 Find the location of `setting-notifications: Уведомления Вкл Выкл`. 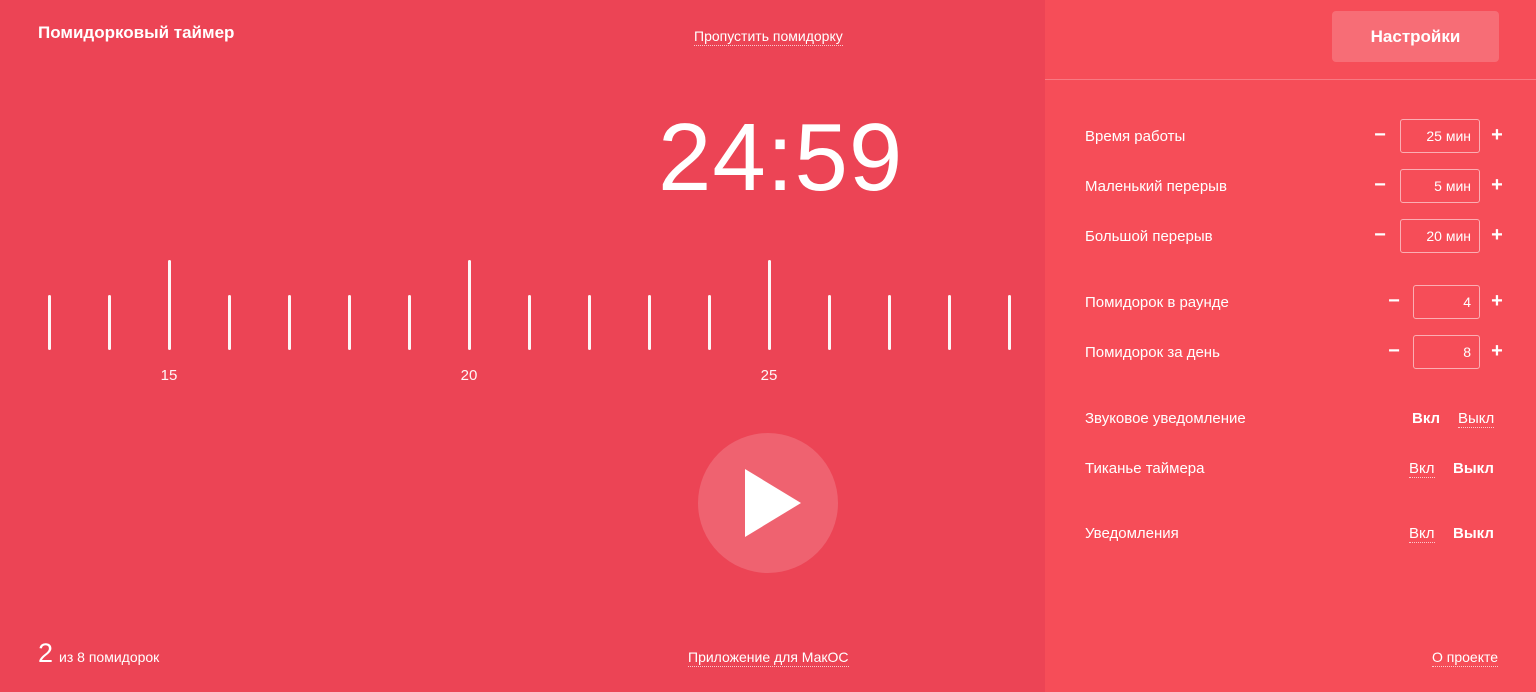

setting-notifications: Уведомления Вкл Выкл is located at coordinates (1295, 534).